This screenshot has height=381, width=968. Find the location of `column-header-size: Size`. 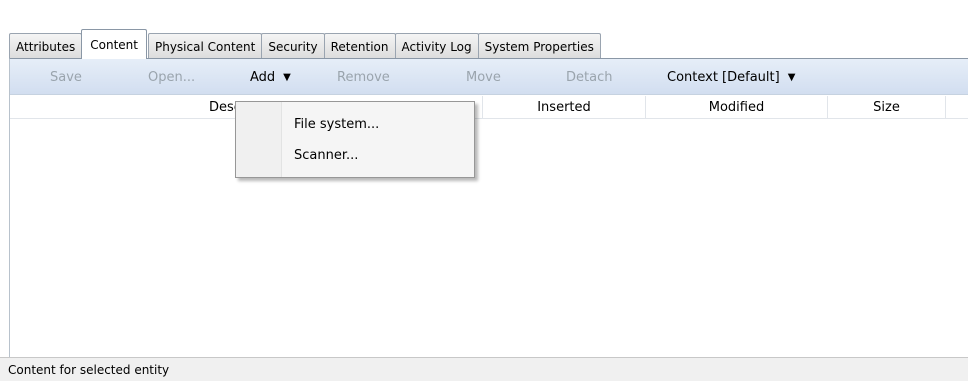

column-header-size: Size is located at coordinates (887, 107).